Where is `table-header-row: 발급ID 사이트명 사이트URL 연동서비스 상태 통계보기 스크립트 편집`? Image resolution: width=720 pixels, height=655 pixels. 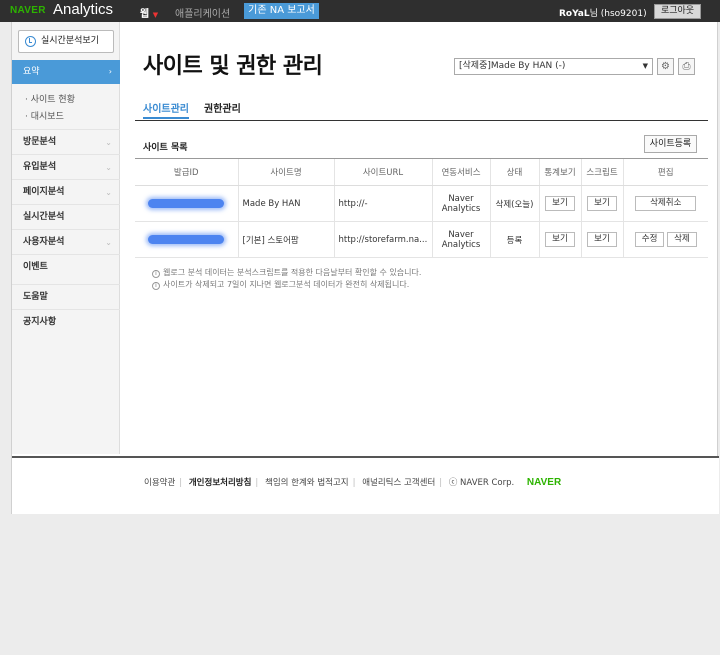 table-header-row: 발급ID 사이트명 사이트URL 연동서비스 상태 통계보기 스크립트 편집 is located at coordinates (421, 172).